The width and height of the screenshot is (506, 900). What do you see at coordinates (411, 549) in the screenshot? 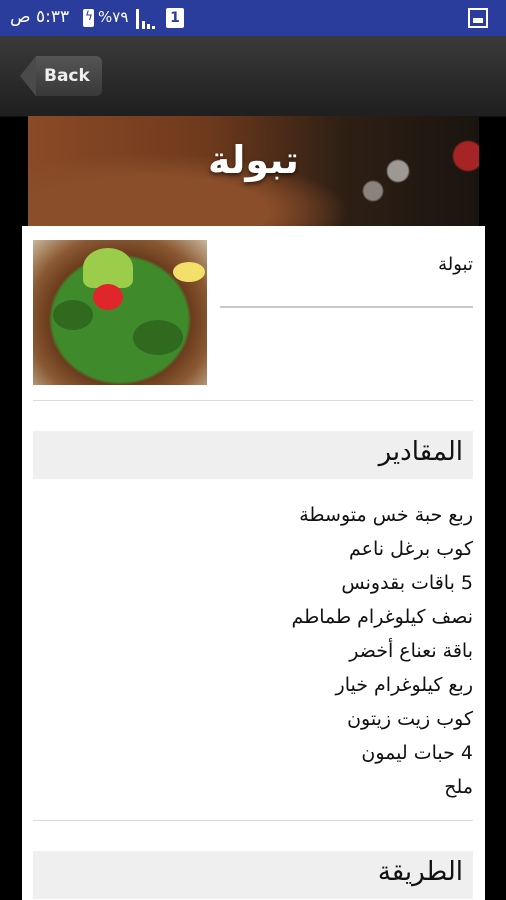
I see `ingredient-item: كوب برغل ناعم` at bounding box center [411, 549].